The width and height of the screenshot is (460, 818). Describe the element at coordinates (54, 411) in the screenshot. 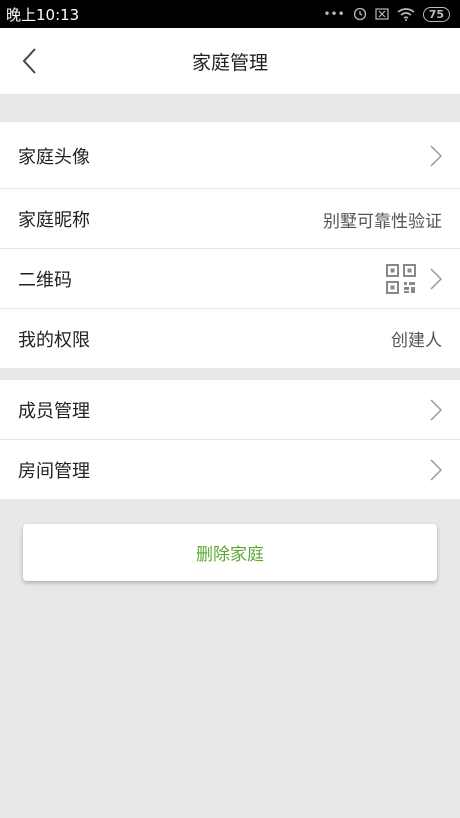

I see `member-management-label: 成员管理` at that location.